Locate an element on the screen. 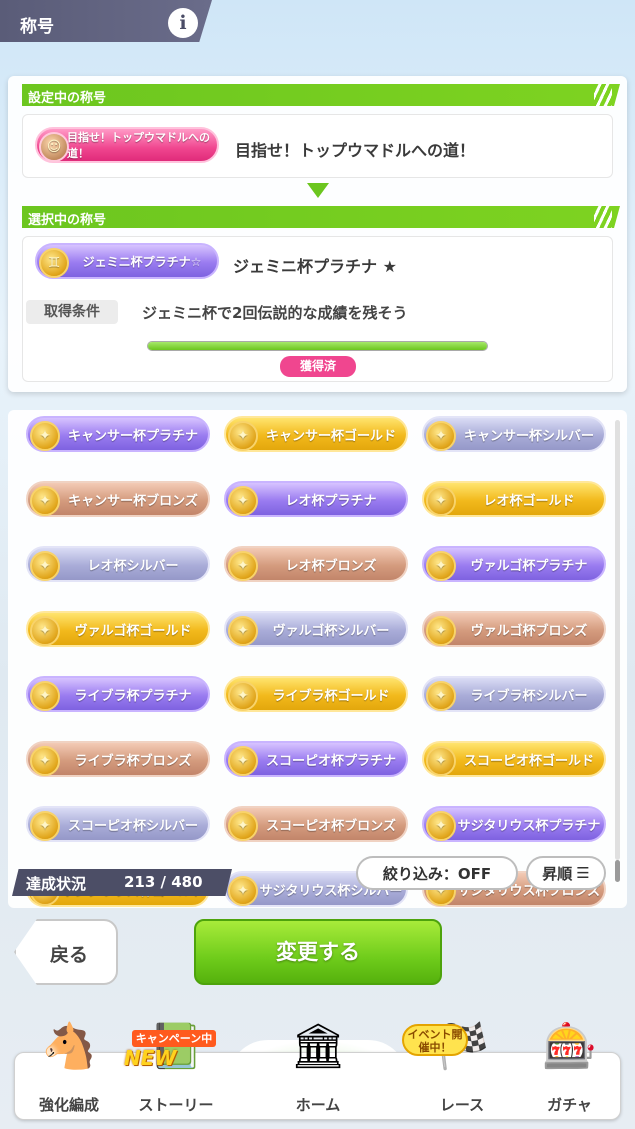 The height and width of the screenshot is (1129, 635). title-badge-silver: ✦ ライブラ杯シルバー is located at coordinates (514, 694).